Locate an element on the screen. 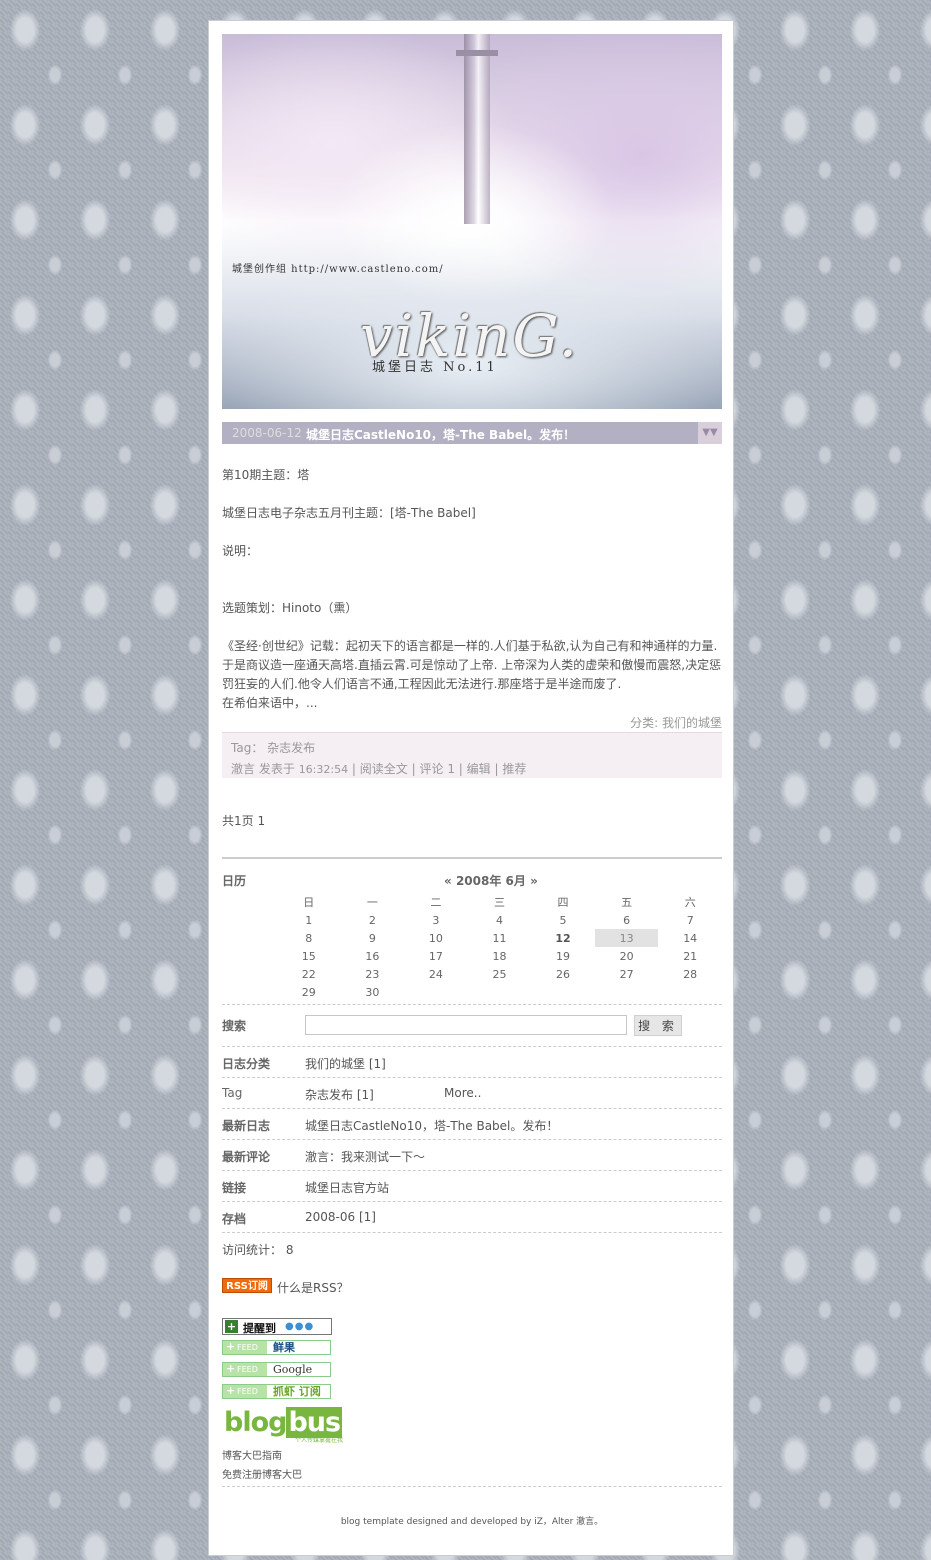  calendar-day: 15 is located at coordinates (308, 956).